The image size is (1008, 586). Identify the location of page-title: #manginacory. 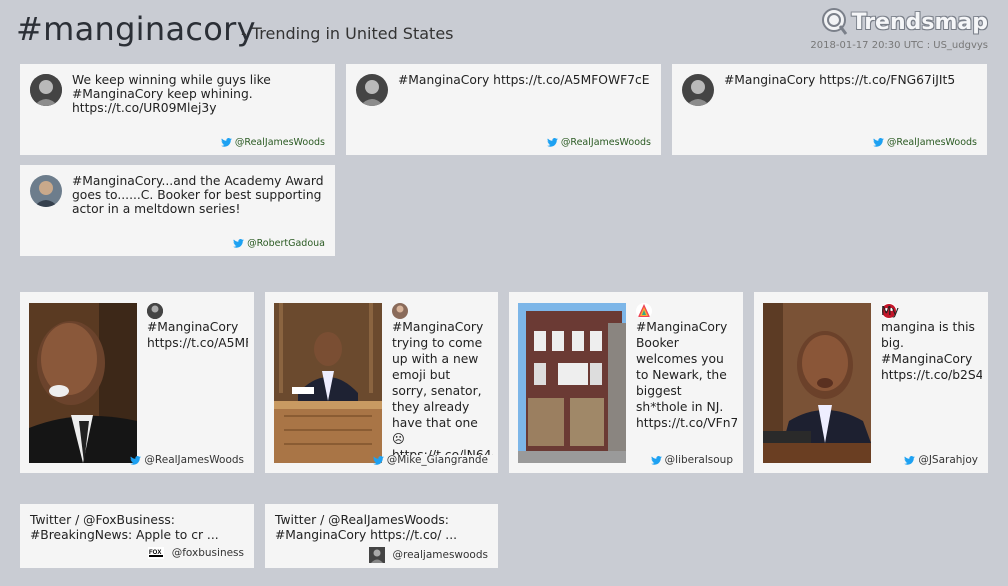
(136, 29).